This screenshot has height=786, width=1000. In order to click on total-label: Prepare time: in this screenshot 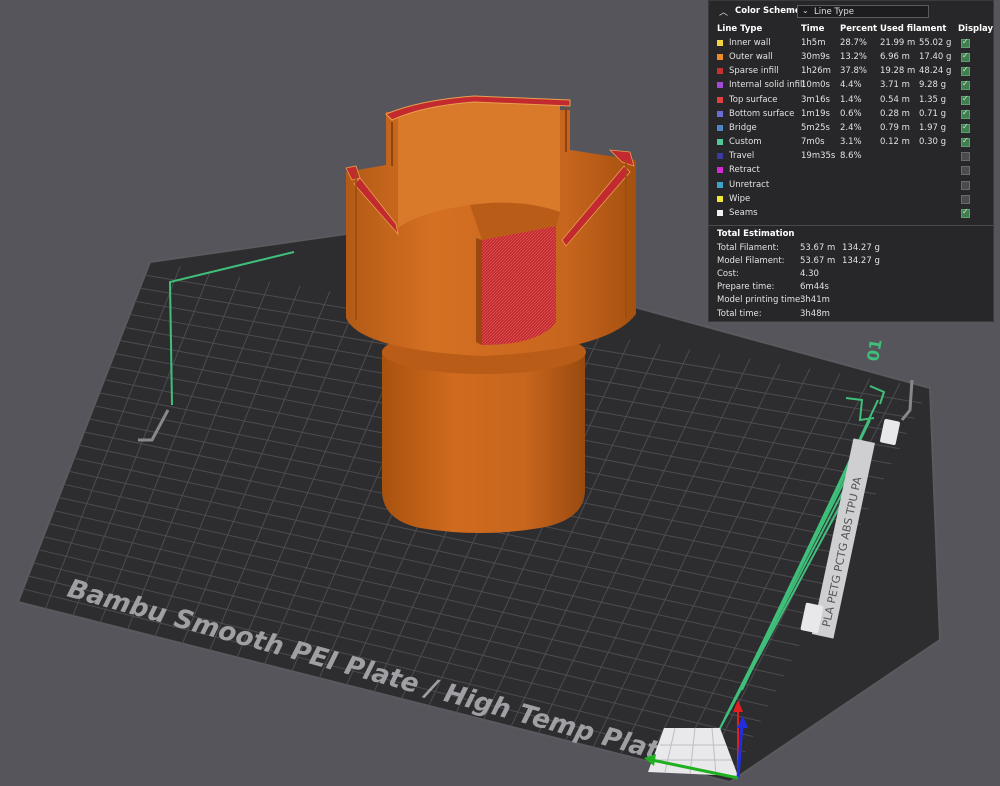, I will do `click(746, 287)`.